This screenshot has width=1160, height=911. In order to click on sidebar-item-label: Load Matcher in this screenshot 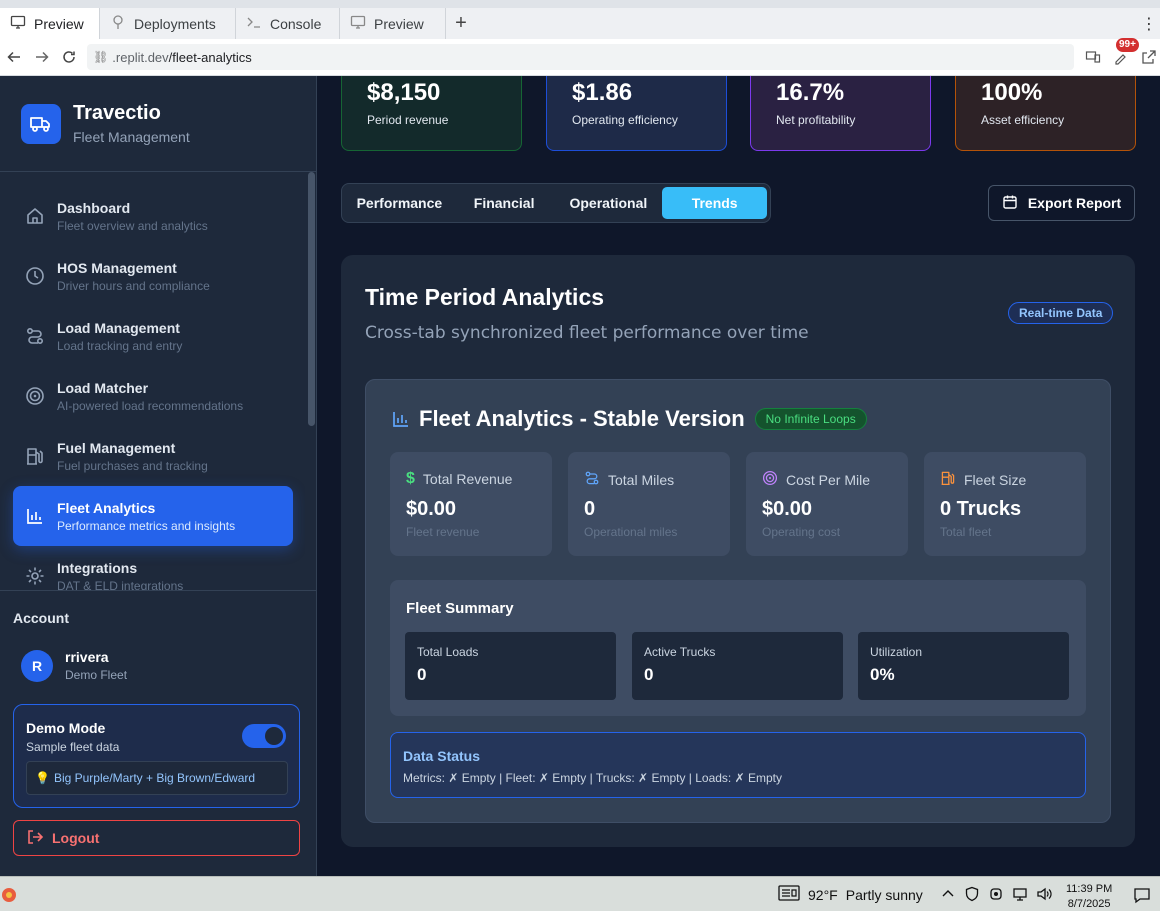, I will do `click(103, 387)`.